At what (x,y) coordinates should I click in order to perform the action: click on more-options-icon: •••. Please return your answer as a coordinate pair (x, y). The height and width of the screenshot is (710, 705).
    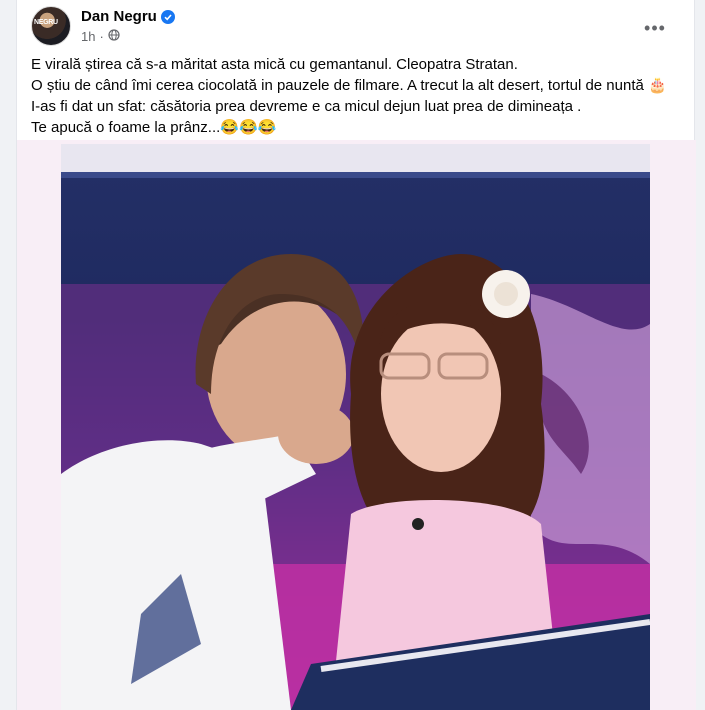
    Looking at the image, I should click on (655, 28).